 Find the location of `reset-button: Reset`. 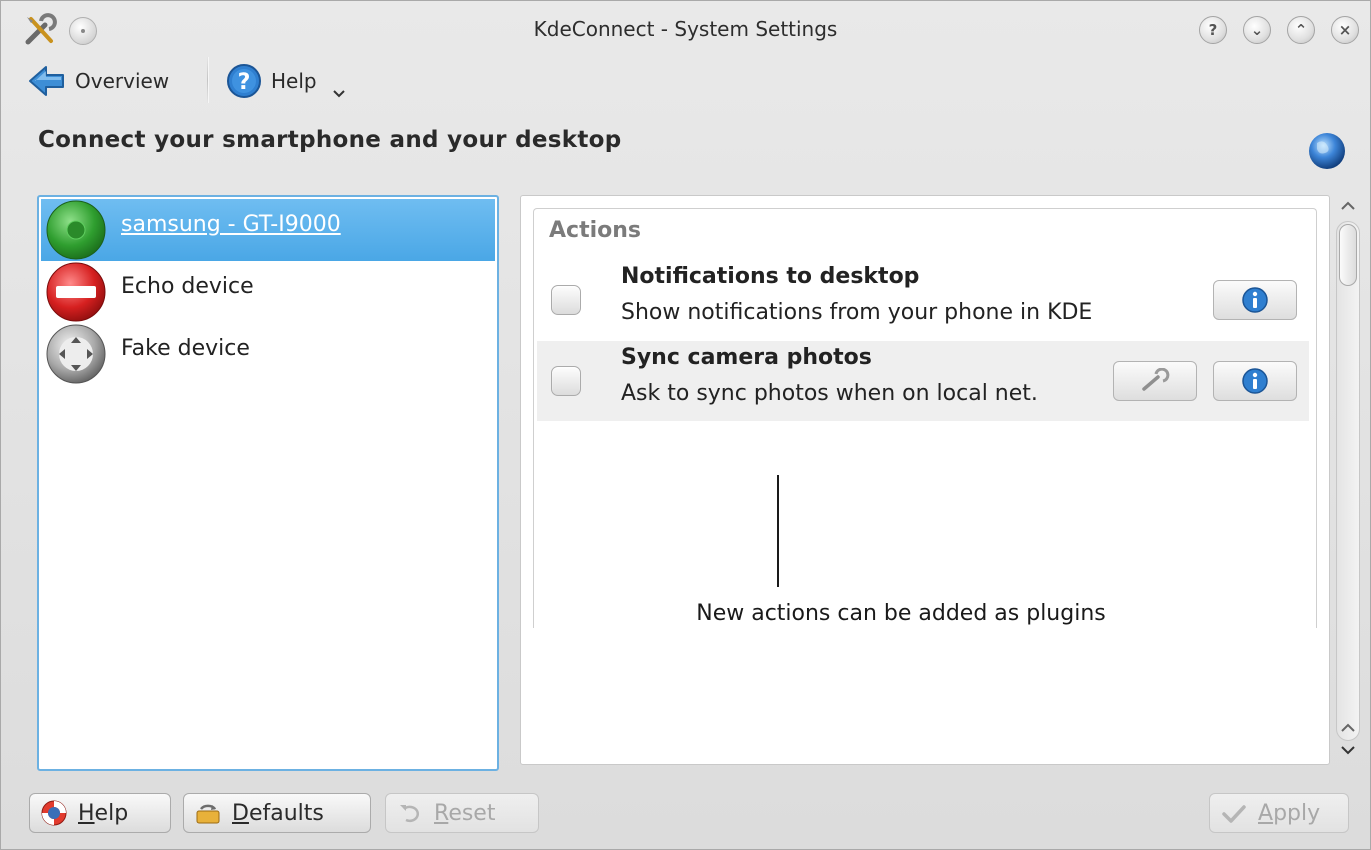

reset-button: Reset is located at coordinates (462, 813).